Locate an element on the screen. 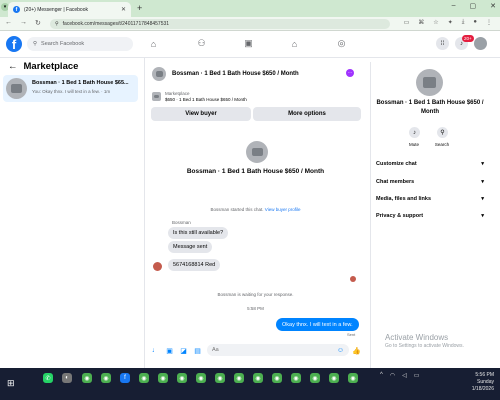 The height and width of the screenshot is (400, 500). details-row-label: Privacy & support is located at coordinates (400, 216).